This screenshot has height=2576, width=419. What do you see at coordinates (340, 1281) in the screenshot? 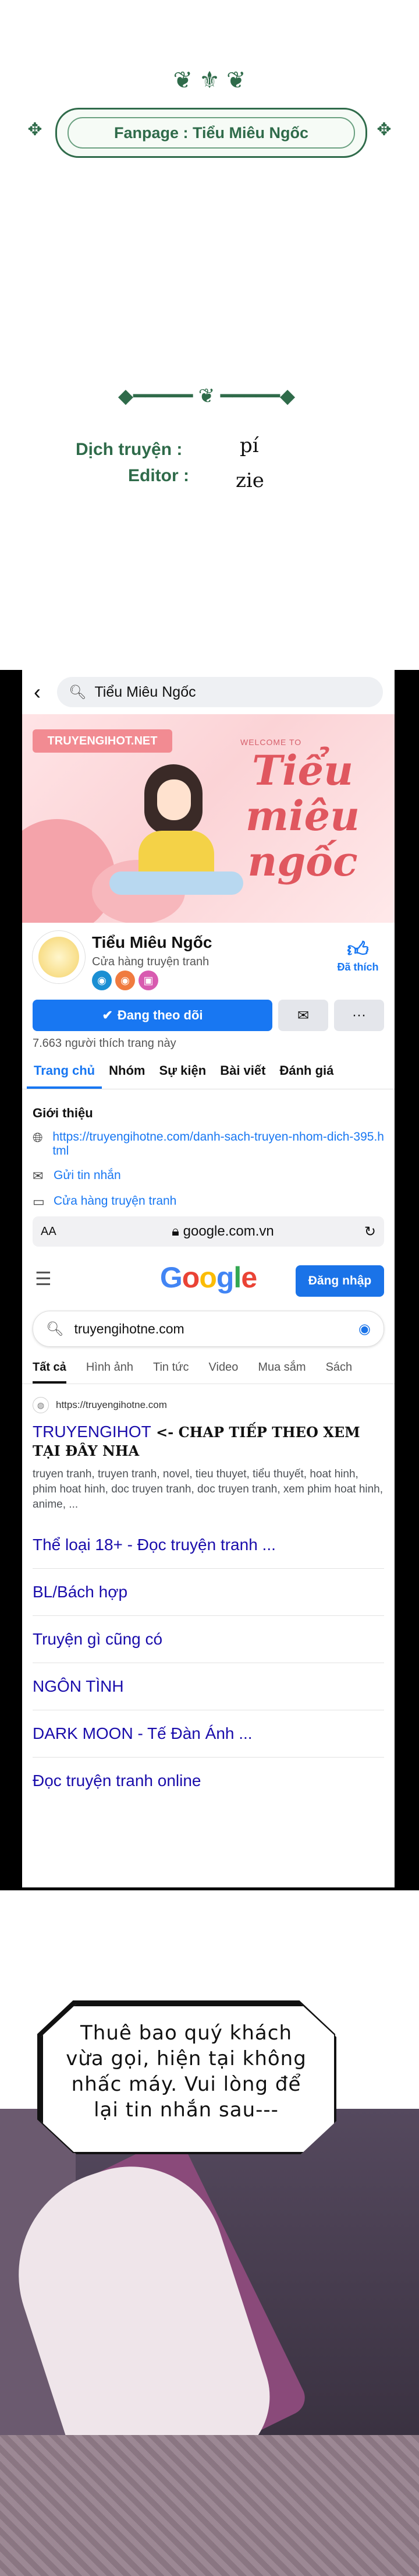
I see `sign-in-button: Đăng nhập` at bounding box center [340, 1281].